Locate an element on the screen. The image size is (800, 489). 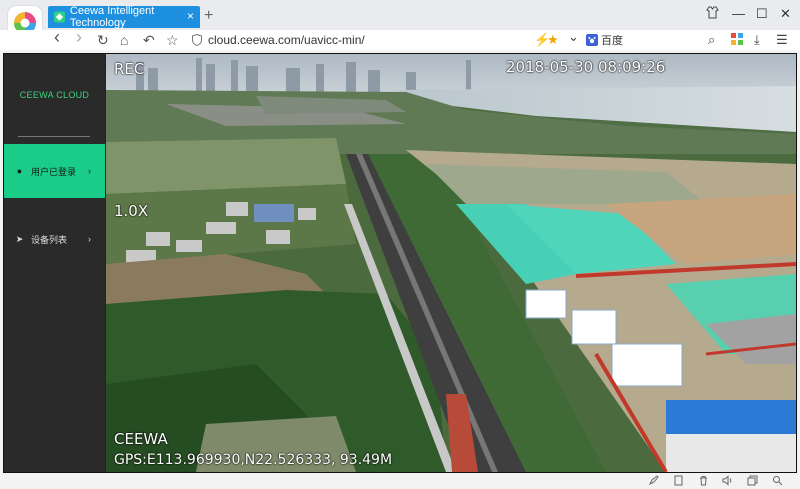
brand-title: CEEWA CLOUD is located at coordinates (54, 95).